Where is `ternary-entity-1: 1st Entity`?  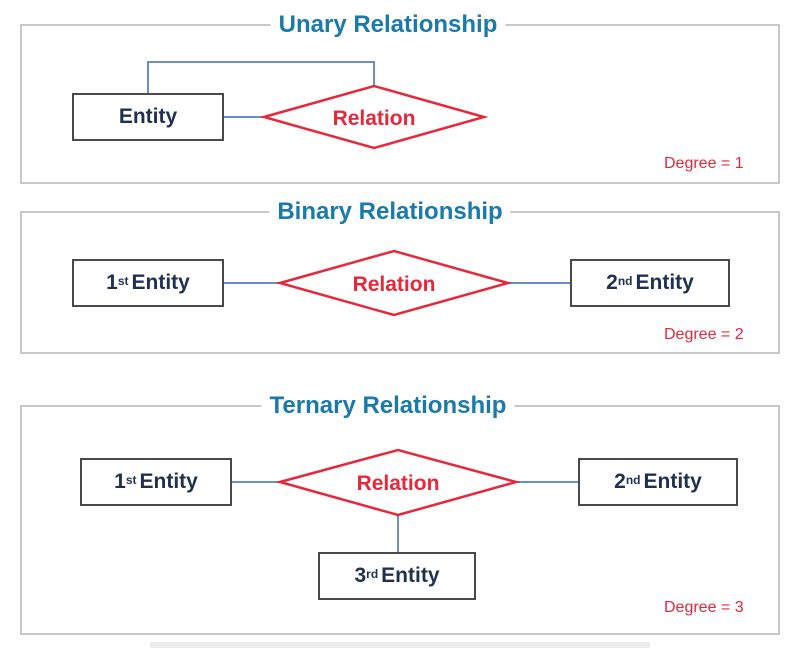 ternary-entity-1: 1st Entity is located at coordinates (156, 482).